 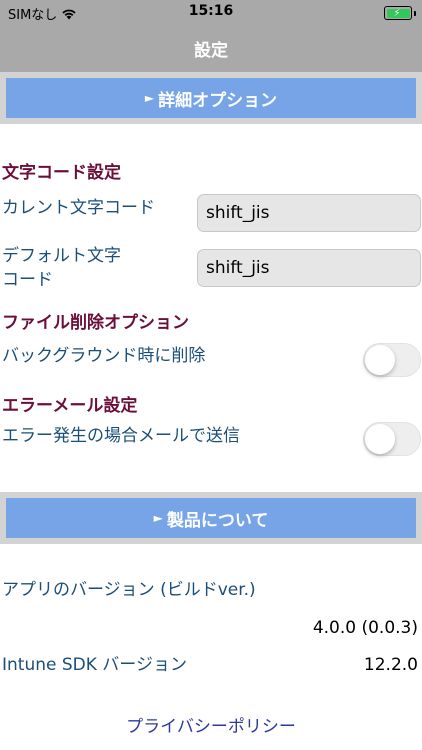 I want to click on about-product-button: ► 製品について, so click(x=211, y=518).